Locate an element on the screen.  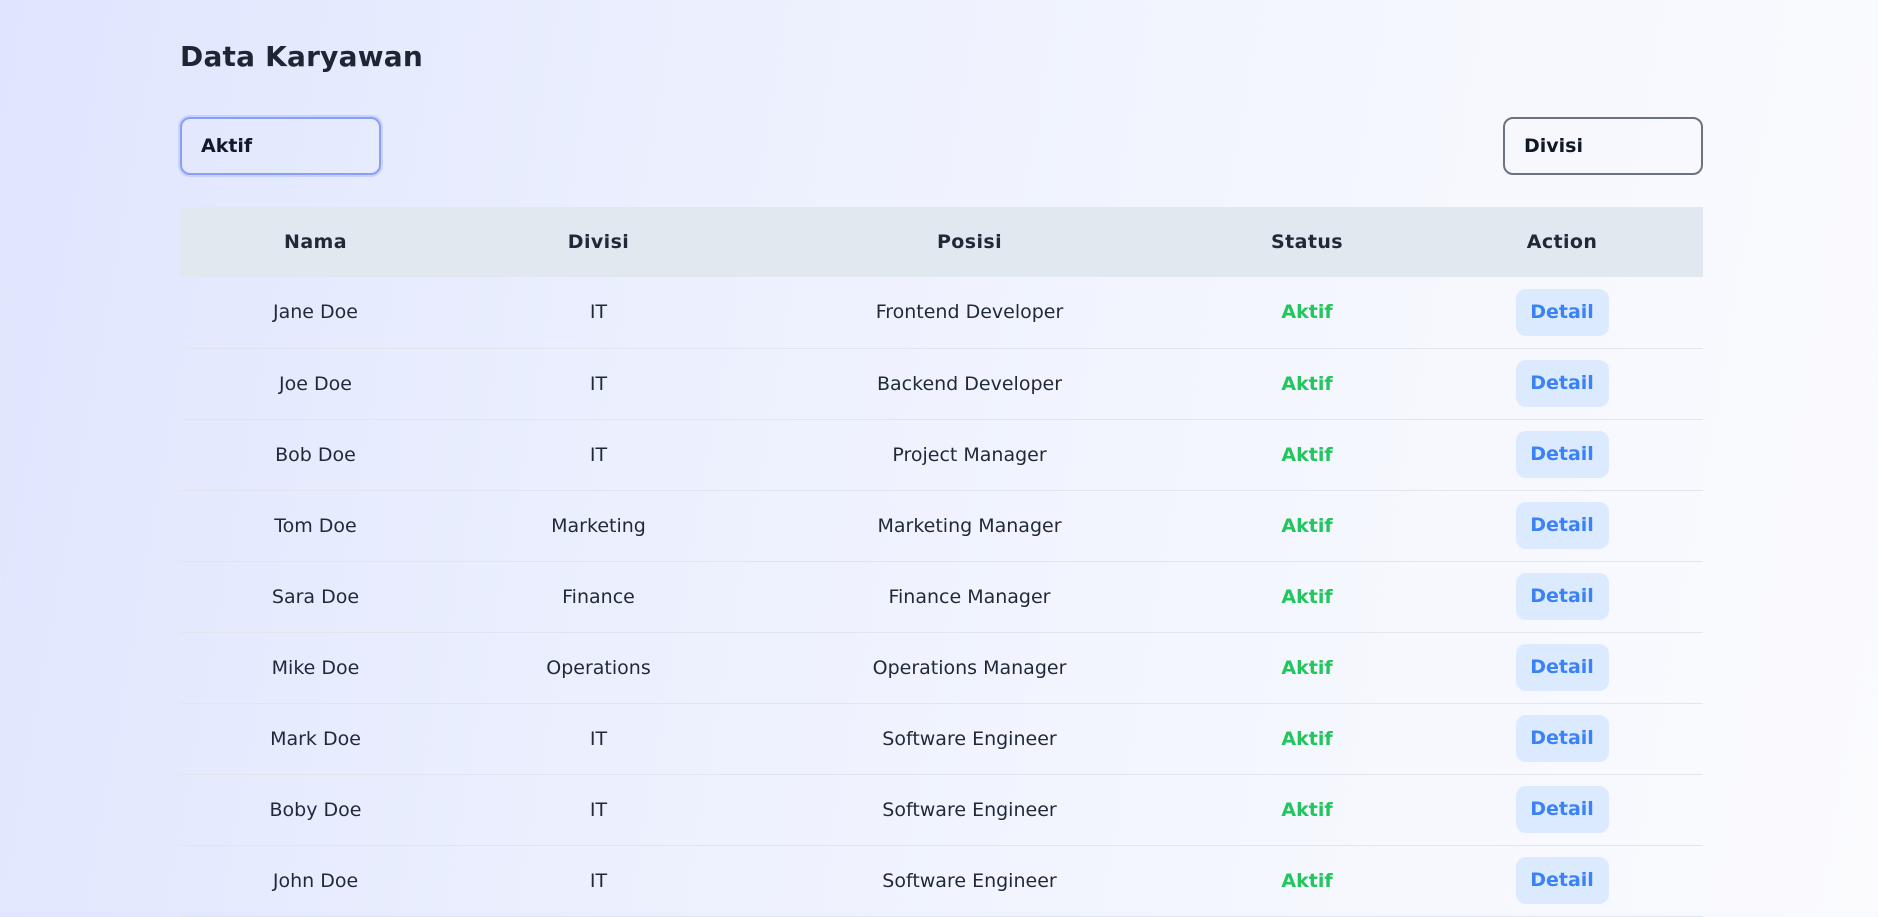
column-header-status: Status is located at coordinates (1307, 242).